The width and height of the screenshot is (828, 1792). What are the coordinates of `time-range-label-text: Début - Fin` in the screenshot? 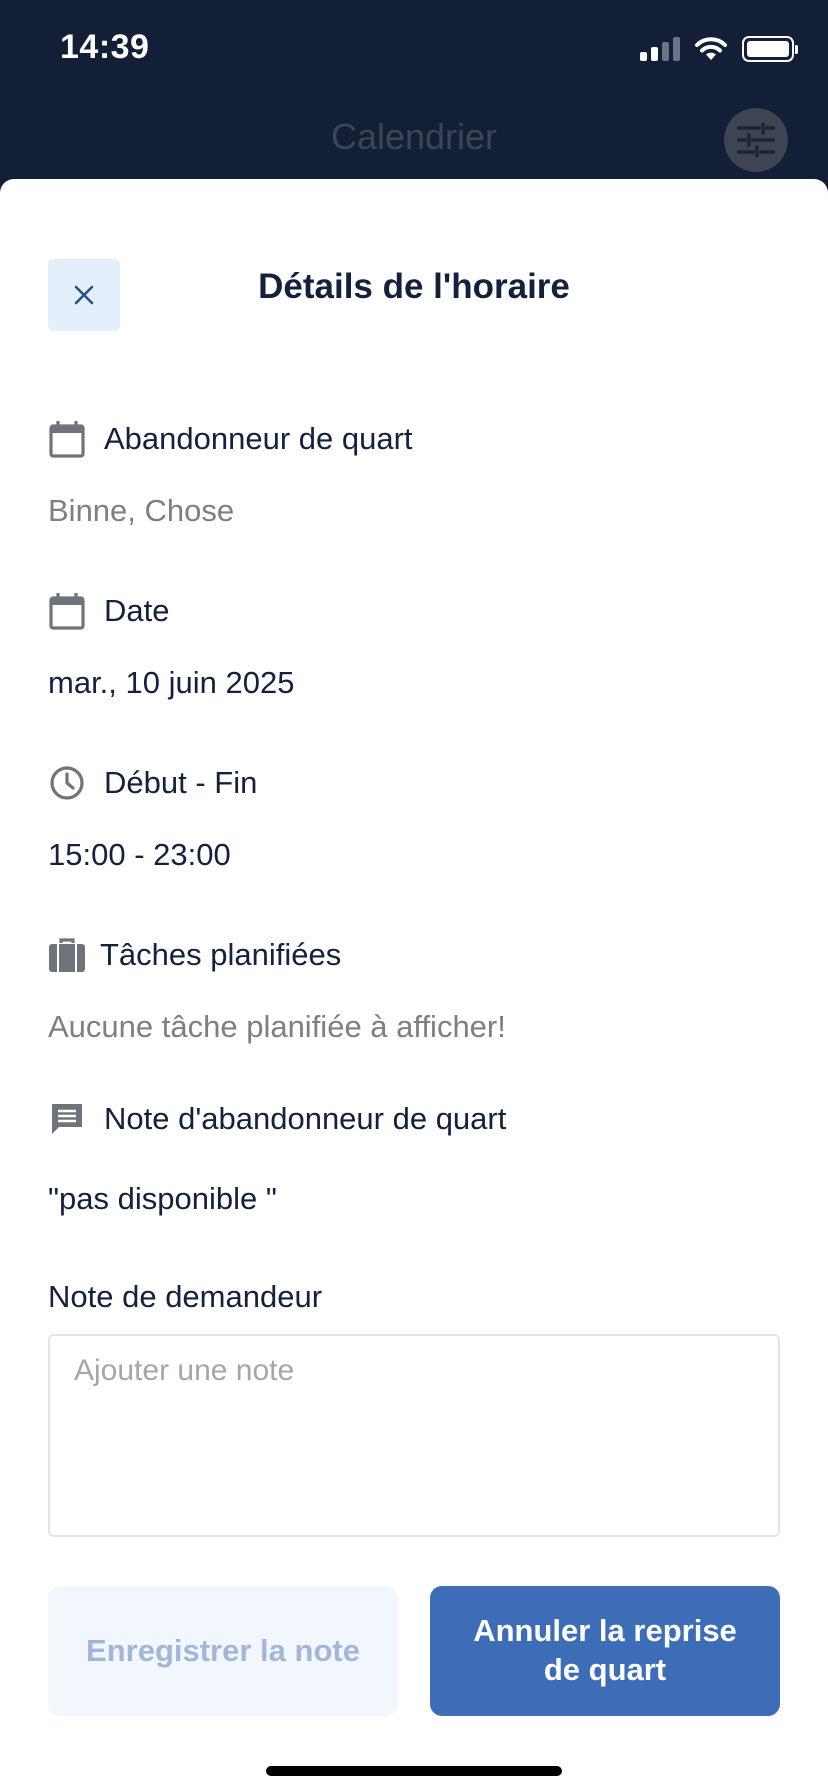 It's located at (181, 782).